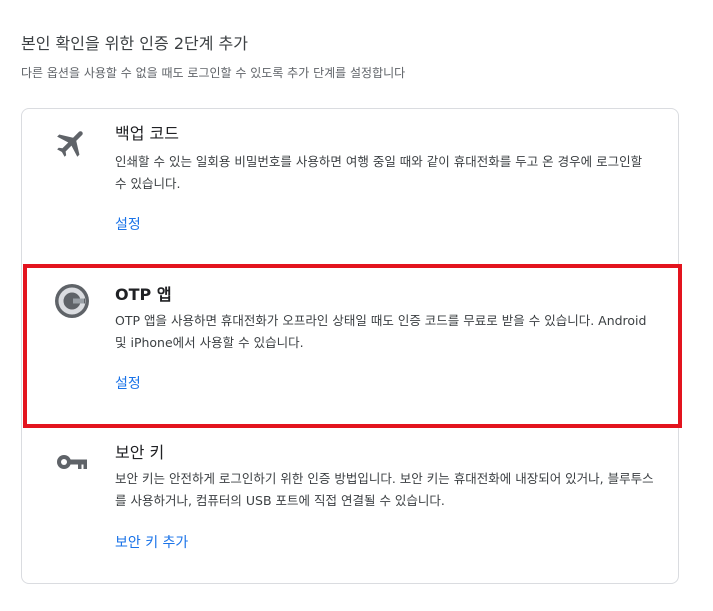 The image size is (713, 611). I want to click on security-key-add-link: 보안 키 추가, so click(151, 543).